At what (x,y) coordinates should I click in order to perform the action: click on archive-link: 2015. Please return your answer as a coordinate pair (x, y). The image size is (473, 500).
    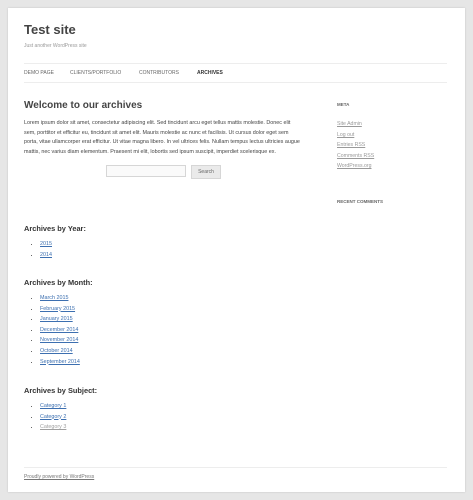
    Looking at the image, I should click on (46, 244).